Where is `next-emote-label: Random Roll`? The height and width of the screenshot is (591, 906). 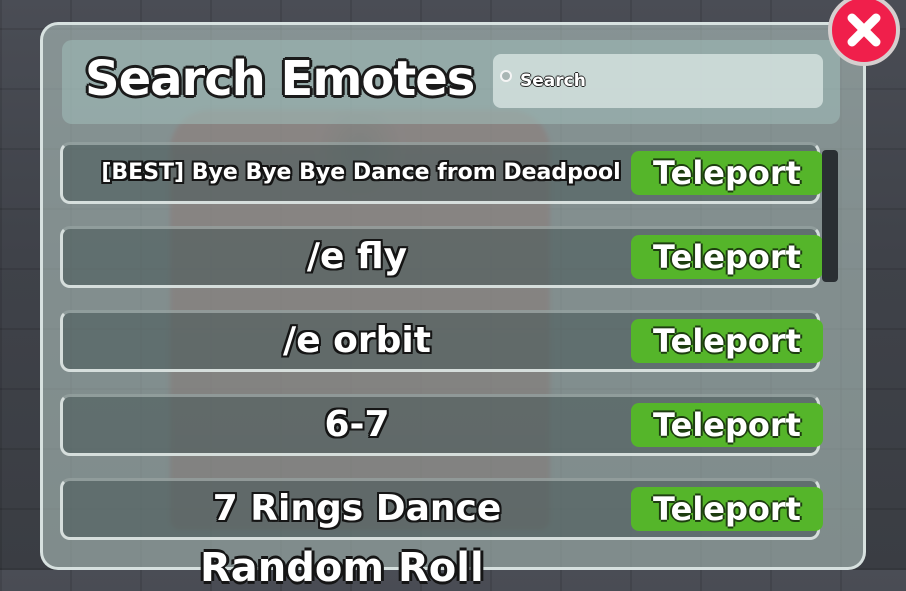 next-emote-label: Random Roll is located at coordinates (342, 568).